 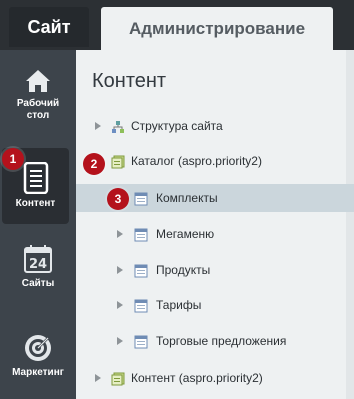 I want to click on sidebar-item-label: Маркетинг, so click(x=38, y=372).